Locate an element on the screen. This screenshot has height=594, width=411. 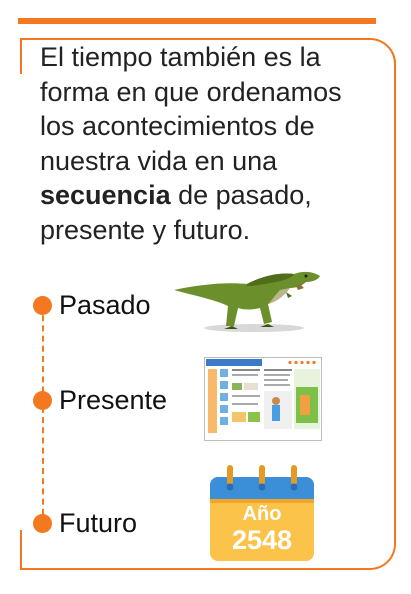
timeline-dot-present is located at coordinates (42, 400).